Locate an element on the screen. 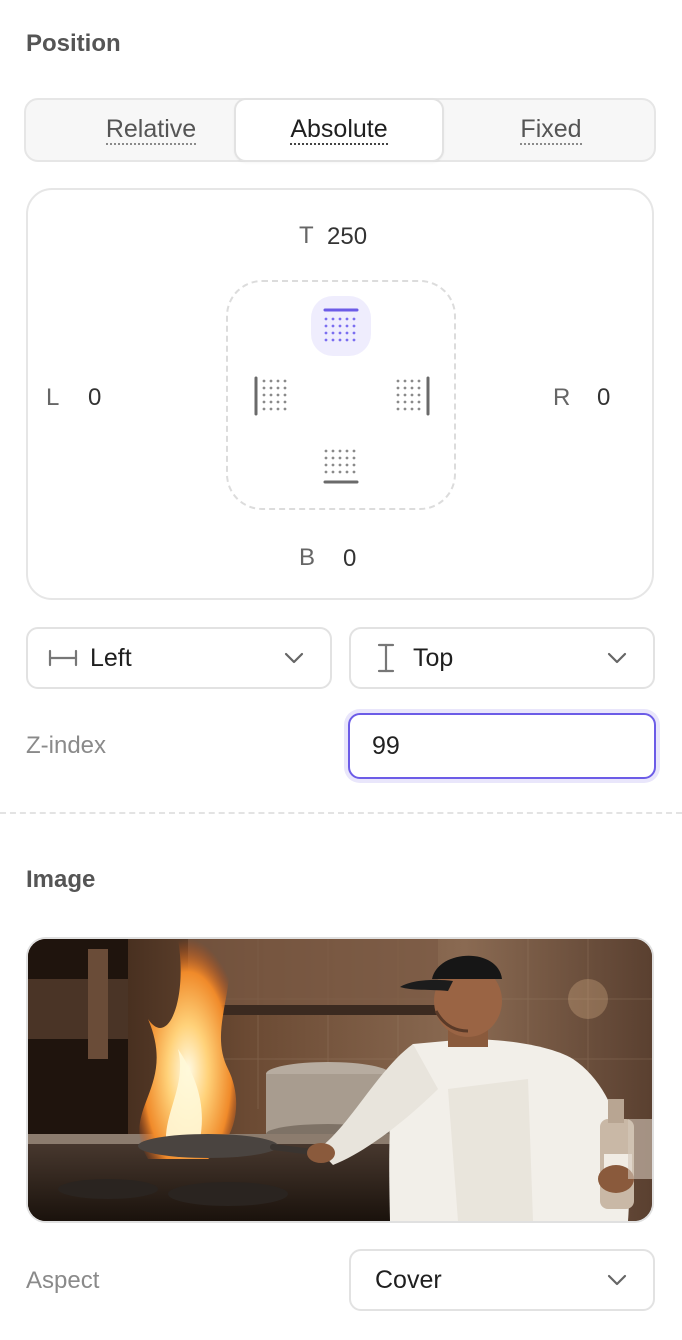  anchor-bottom-icon is located at coordinates (341, 466).